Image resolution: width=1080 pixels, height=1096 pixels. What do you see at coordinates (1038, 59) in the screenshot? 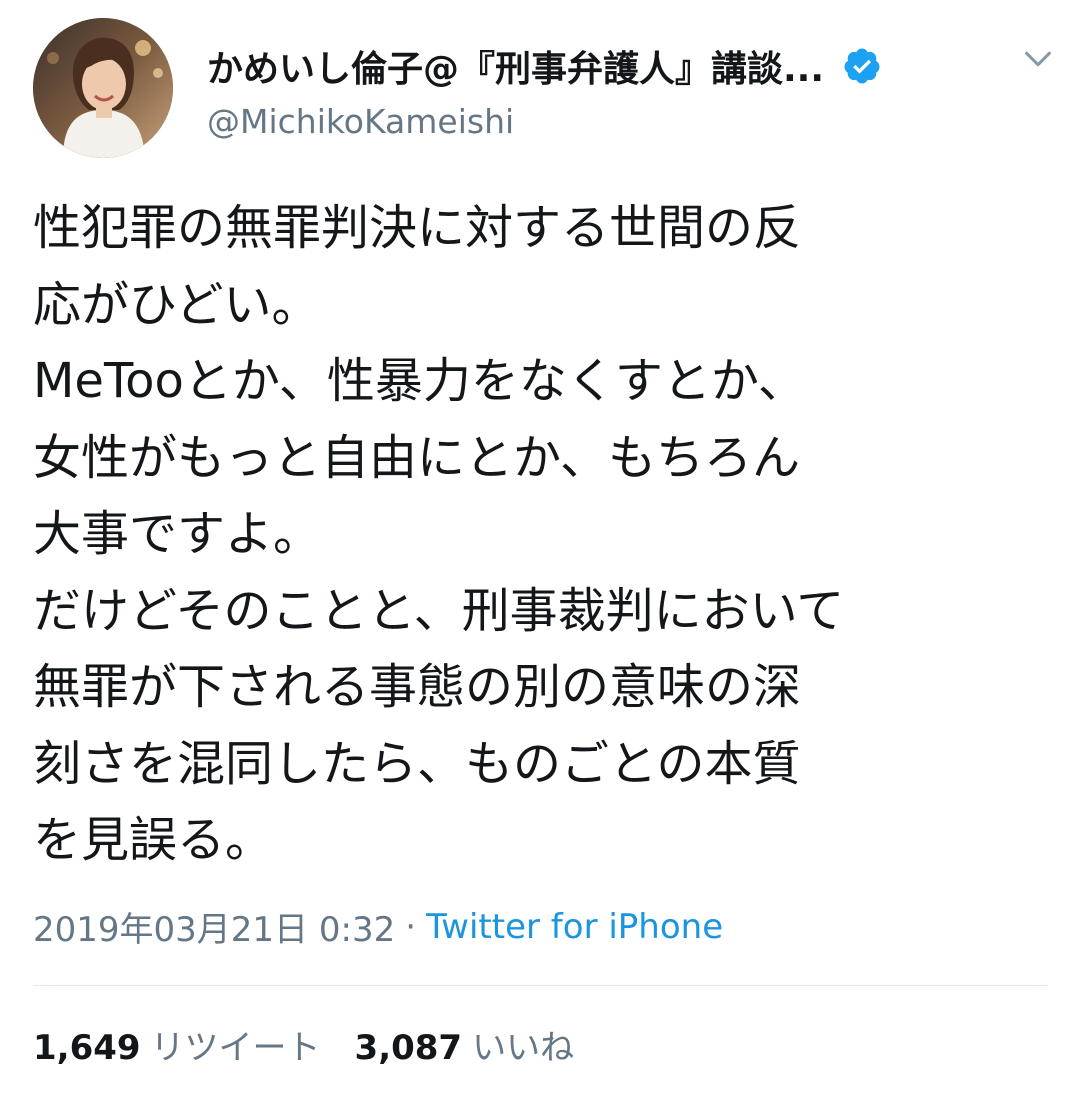
I see `chevron-down-icon` at bounding box center [1038, 59].